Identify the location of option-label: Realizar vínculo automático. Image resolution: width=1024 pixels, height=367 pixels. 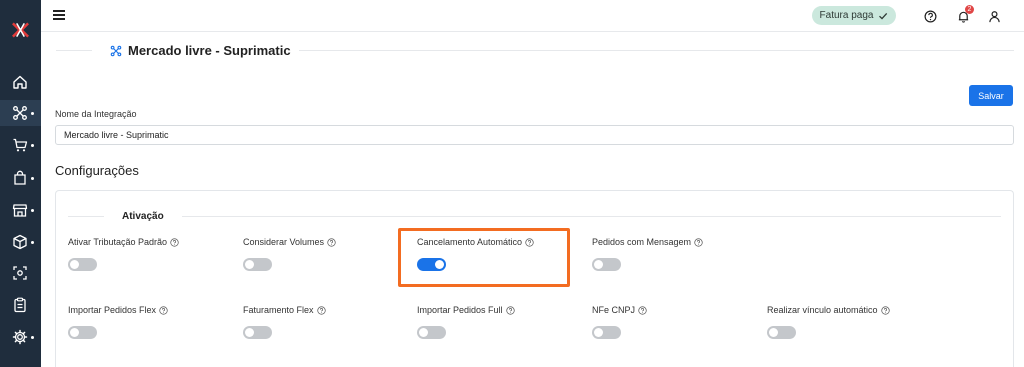
(822, 310).